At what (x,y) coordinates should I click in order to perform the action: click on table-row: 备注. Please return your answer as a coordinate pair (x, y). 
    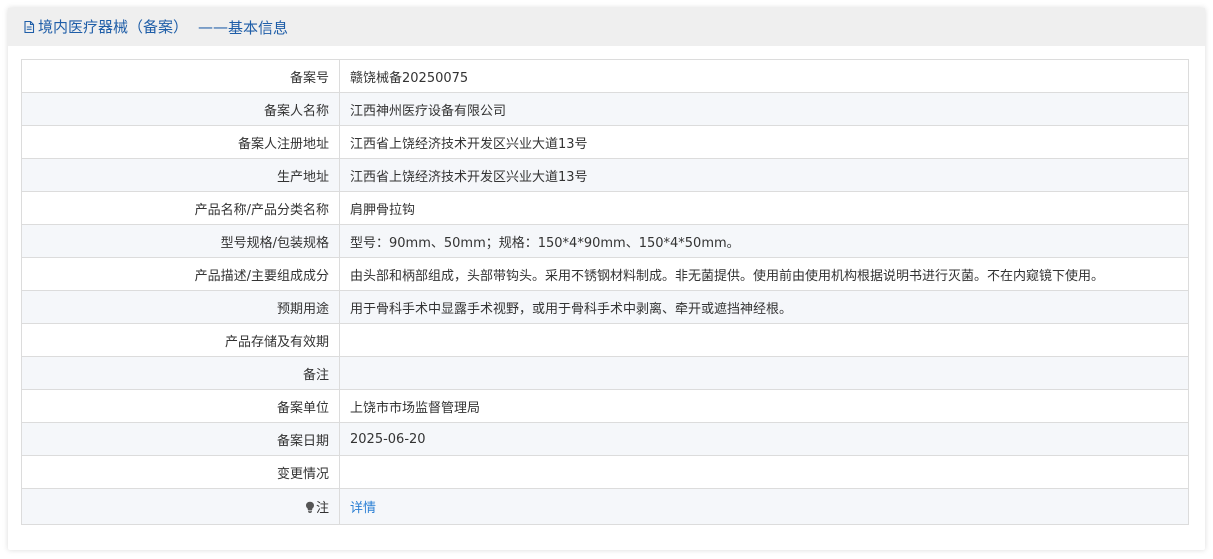
    Looking at the image, I should click on (605, 373).